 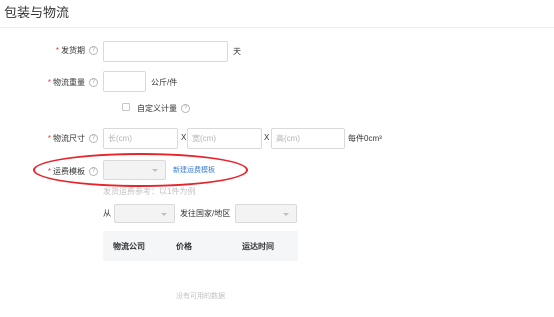 I want to click on shipping-days-unit: 天, so click(x=237, y=51).